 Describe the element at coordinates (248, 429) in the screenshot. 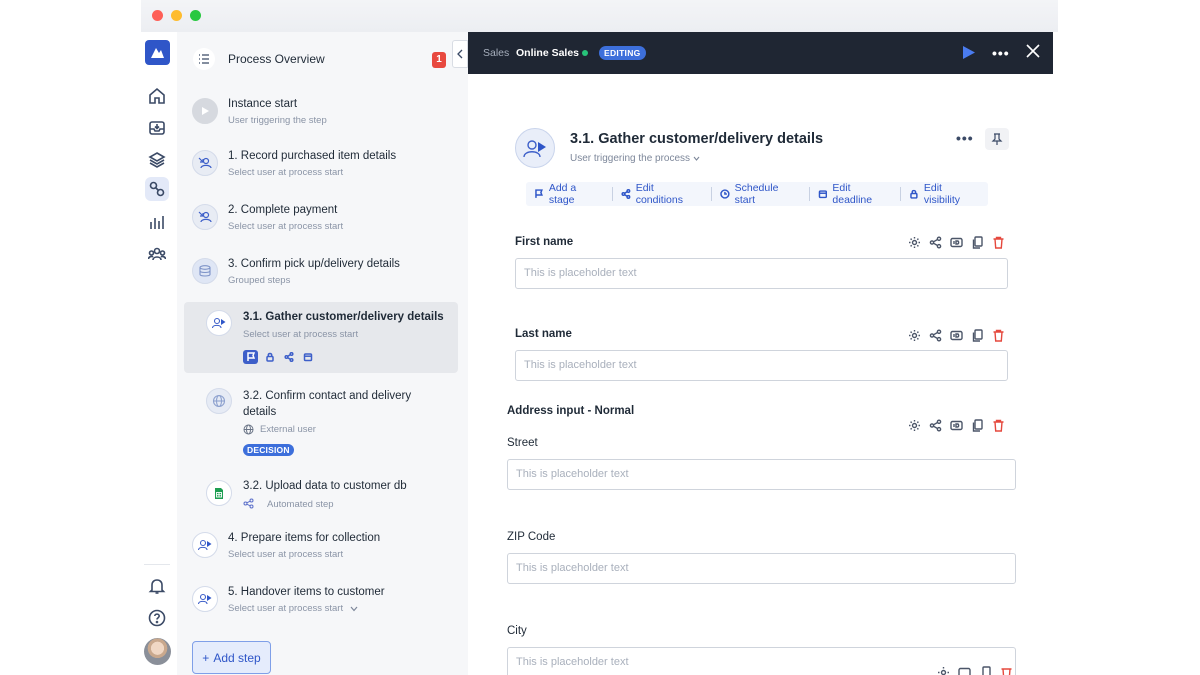

I see `globe-icon` at that location.